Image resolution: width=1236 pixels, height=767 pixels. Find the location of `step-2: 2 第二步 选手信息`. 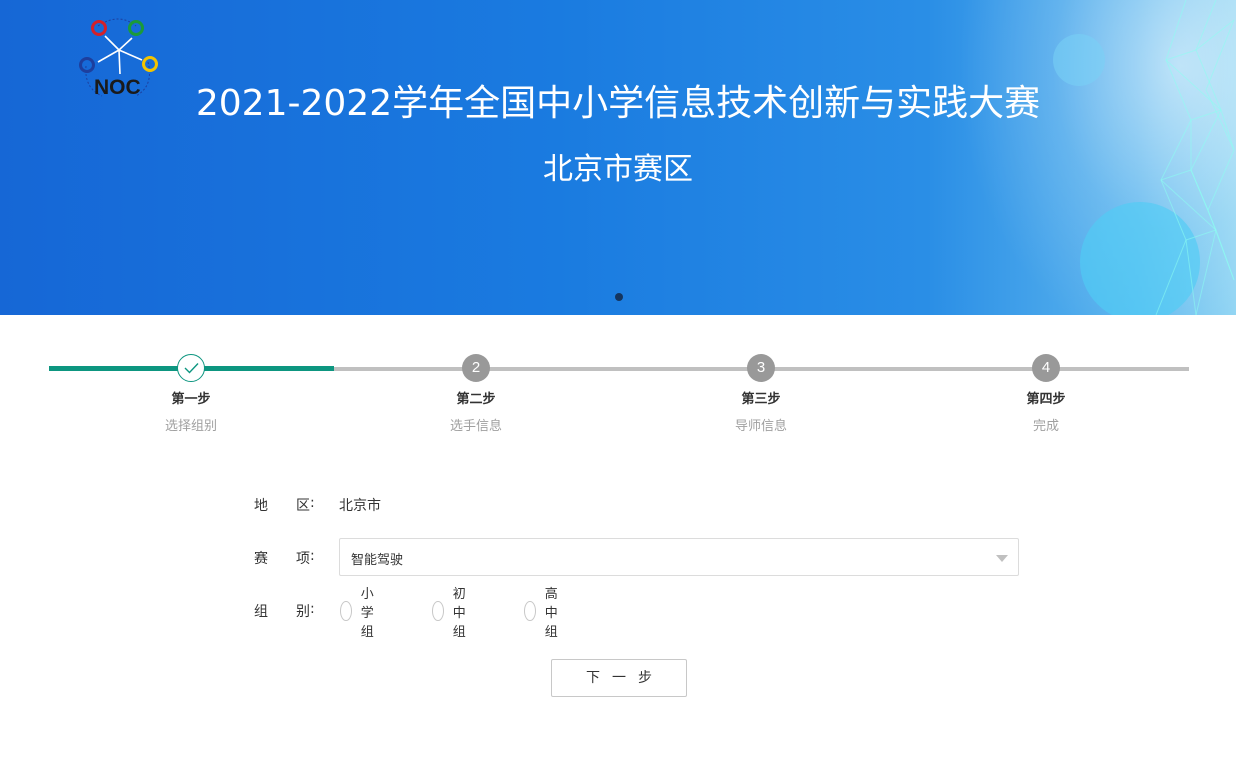

step-2: 2 第二步 选手信息 is located at coordinates (476, 394).